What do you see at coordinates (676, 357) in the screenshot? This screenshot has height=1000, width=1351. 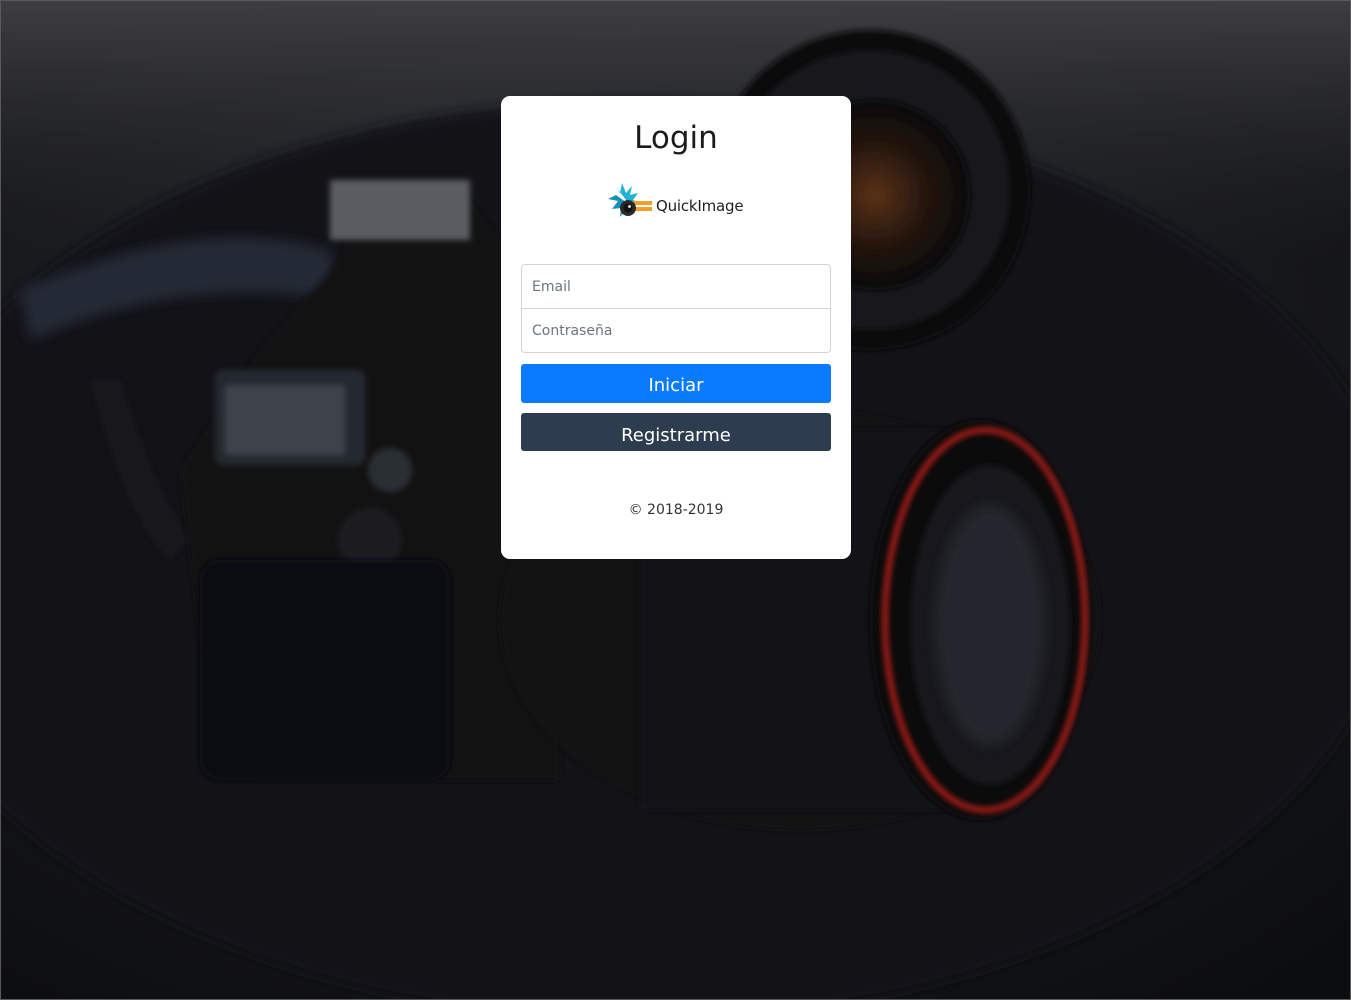 I see `login-form: Iniciar Registrarme` at bounding box center [676, 357].